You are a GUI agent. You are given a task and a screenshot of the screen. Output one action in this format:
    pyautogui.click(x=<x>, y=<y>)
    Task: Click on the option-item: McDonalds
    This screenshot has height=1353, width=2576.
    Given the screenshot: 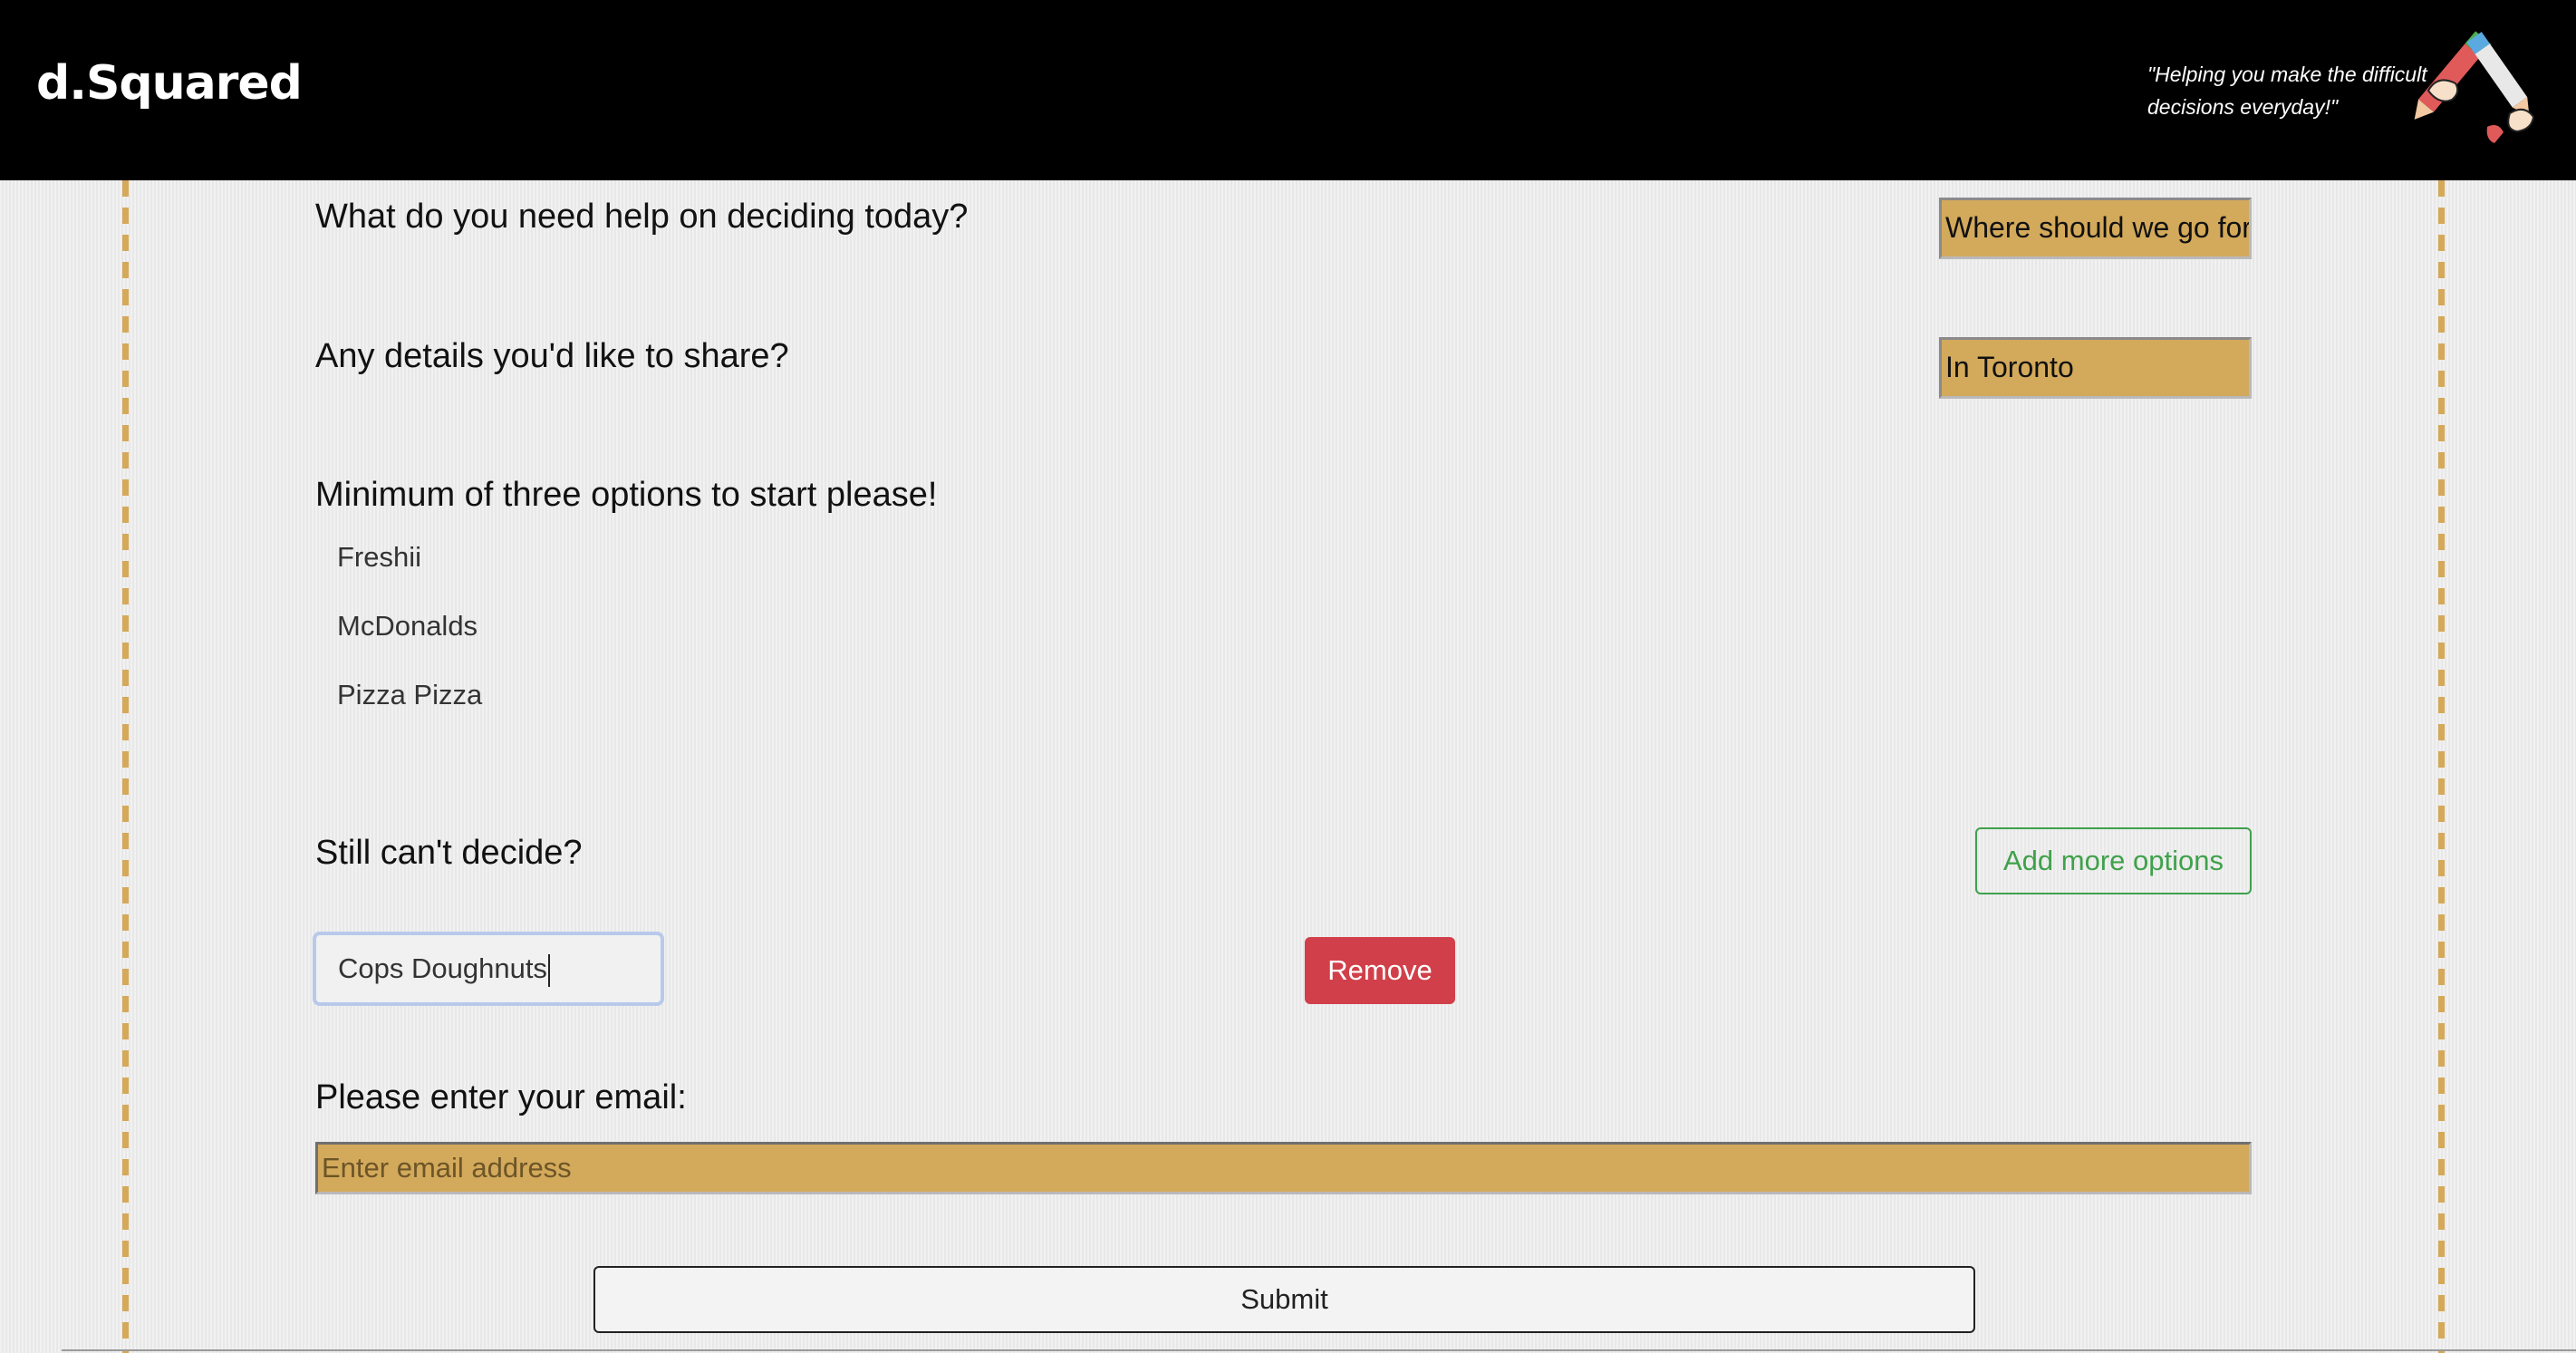 What is the action you would take?
    pyautogui.click(x=407, y=626)
    